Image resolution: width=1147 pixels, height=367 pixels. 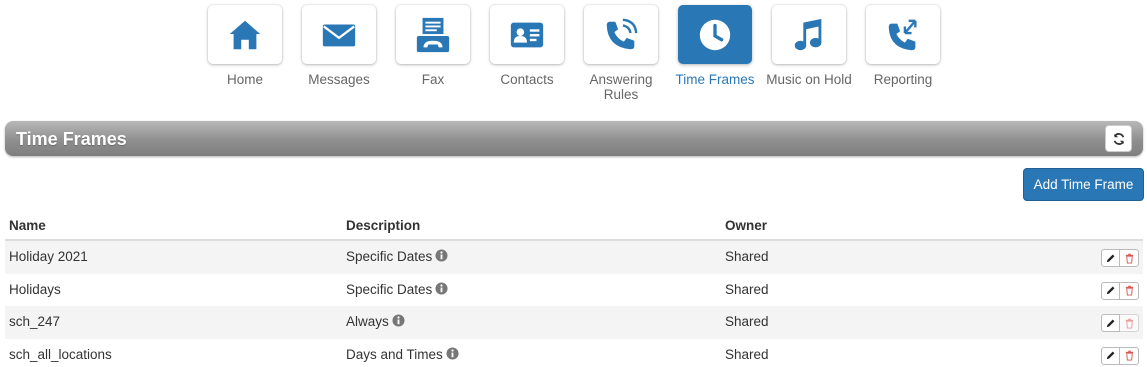 I want to click on phone-rules-icon, so click(x=622, y=33).